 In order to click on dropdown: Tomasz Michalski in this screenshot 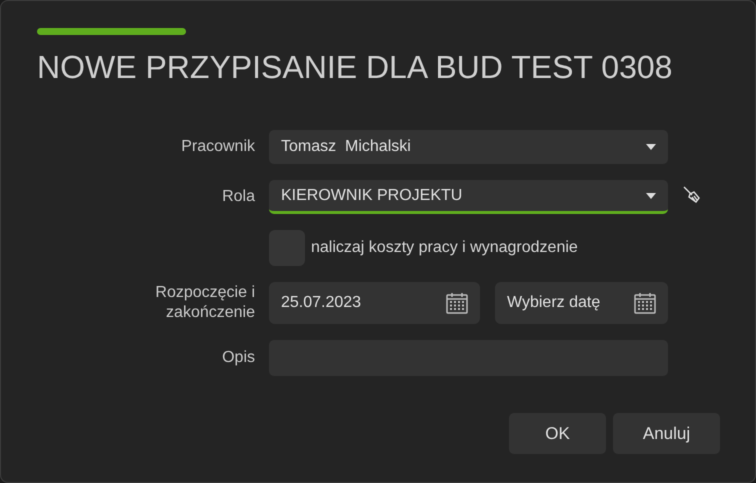, I will do `click(468, 147)`.